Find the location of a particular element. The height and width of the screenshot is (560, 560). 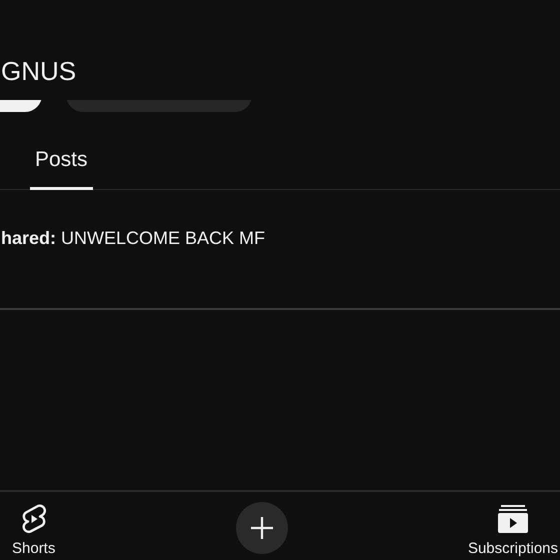

subscriptions-icon is located at coordinates (512, 519).